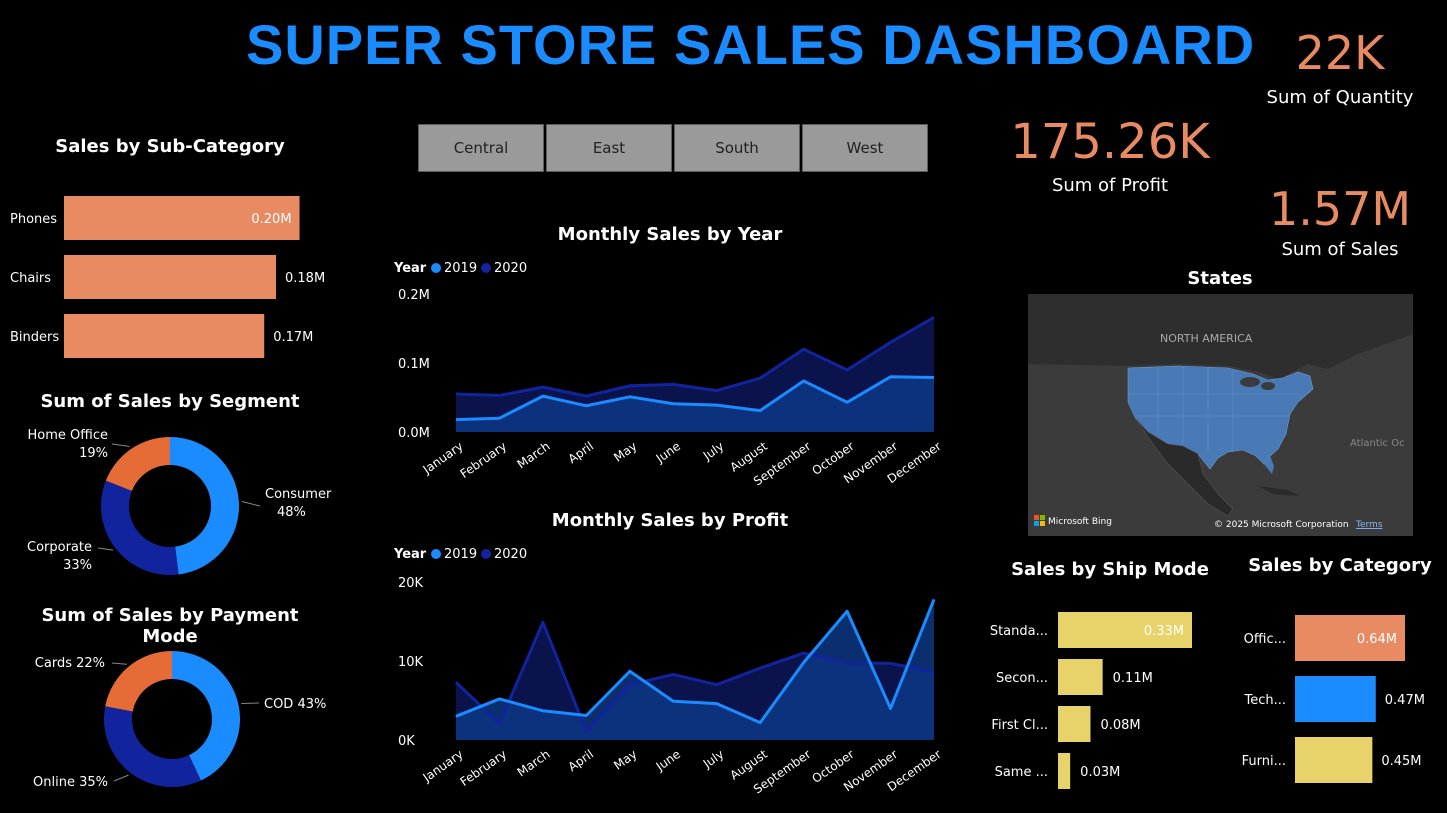 This screenshot has height=813, width=1447. I want to click on slicer-west: West, so click(865, 148).